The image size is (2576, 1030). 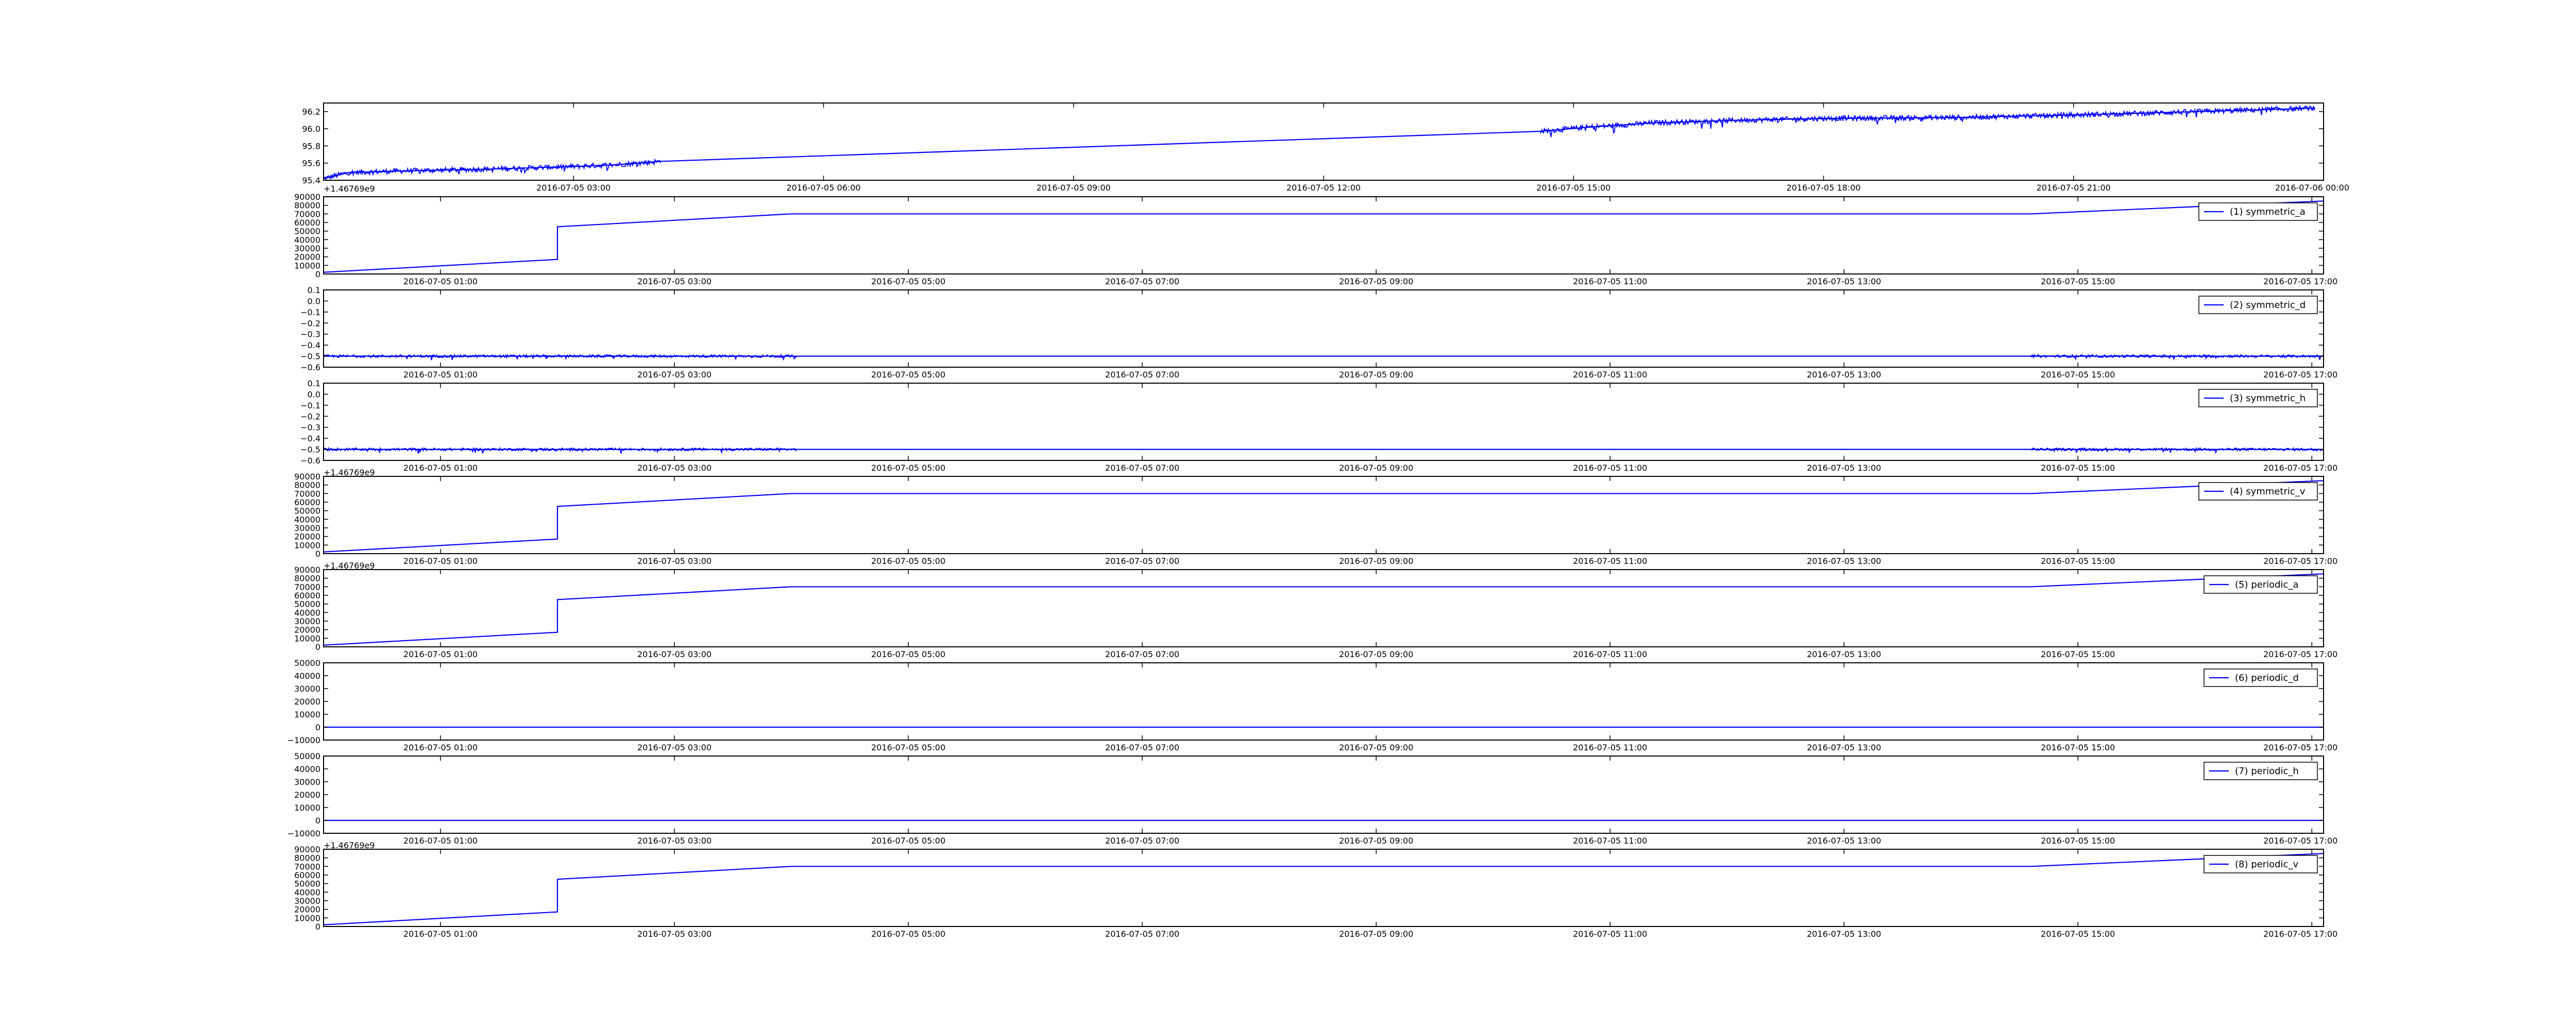 What do you see at coordinates (2268, 491) in the screenshot?
I see `legend-label: (4) symmetric_v` at bounding box center [2268, 491].